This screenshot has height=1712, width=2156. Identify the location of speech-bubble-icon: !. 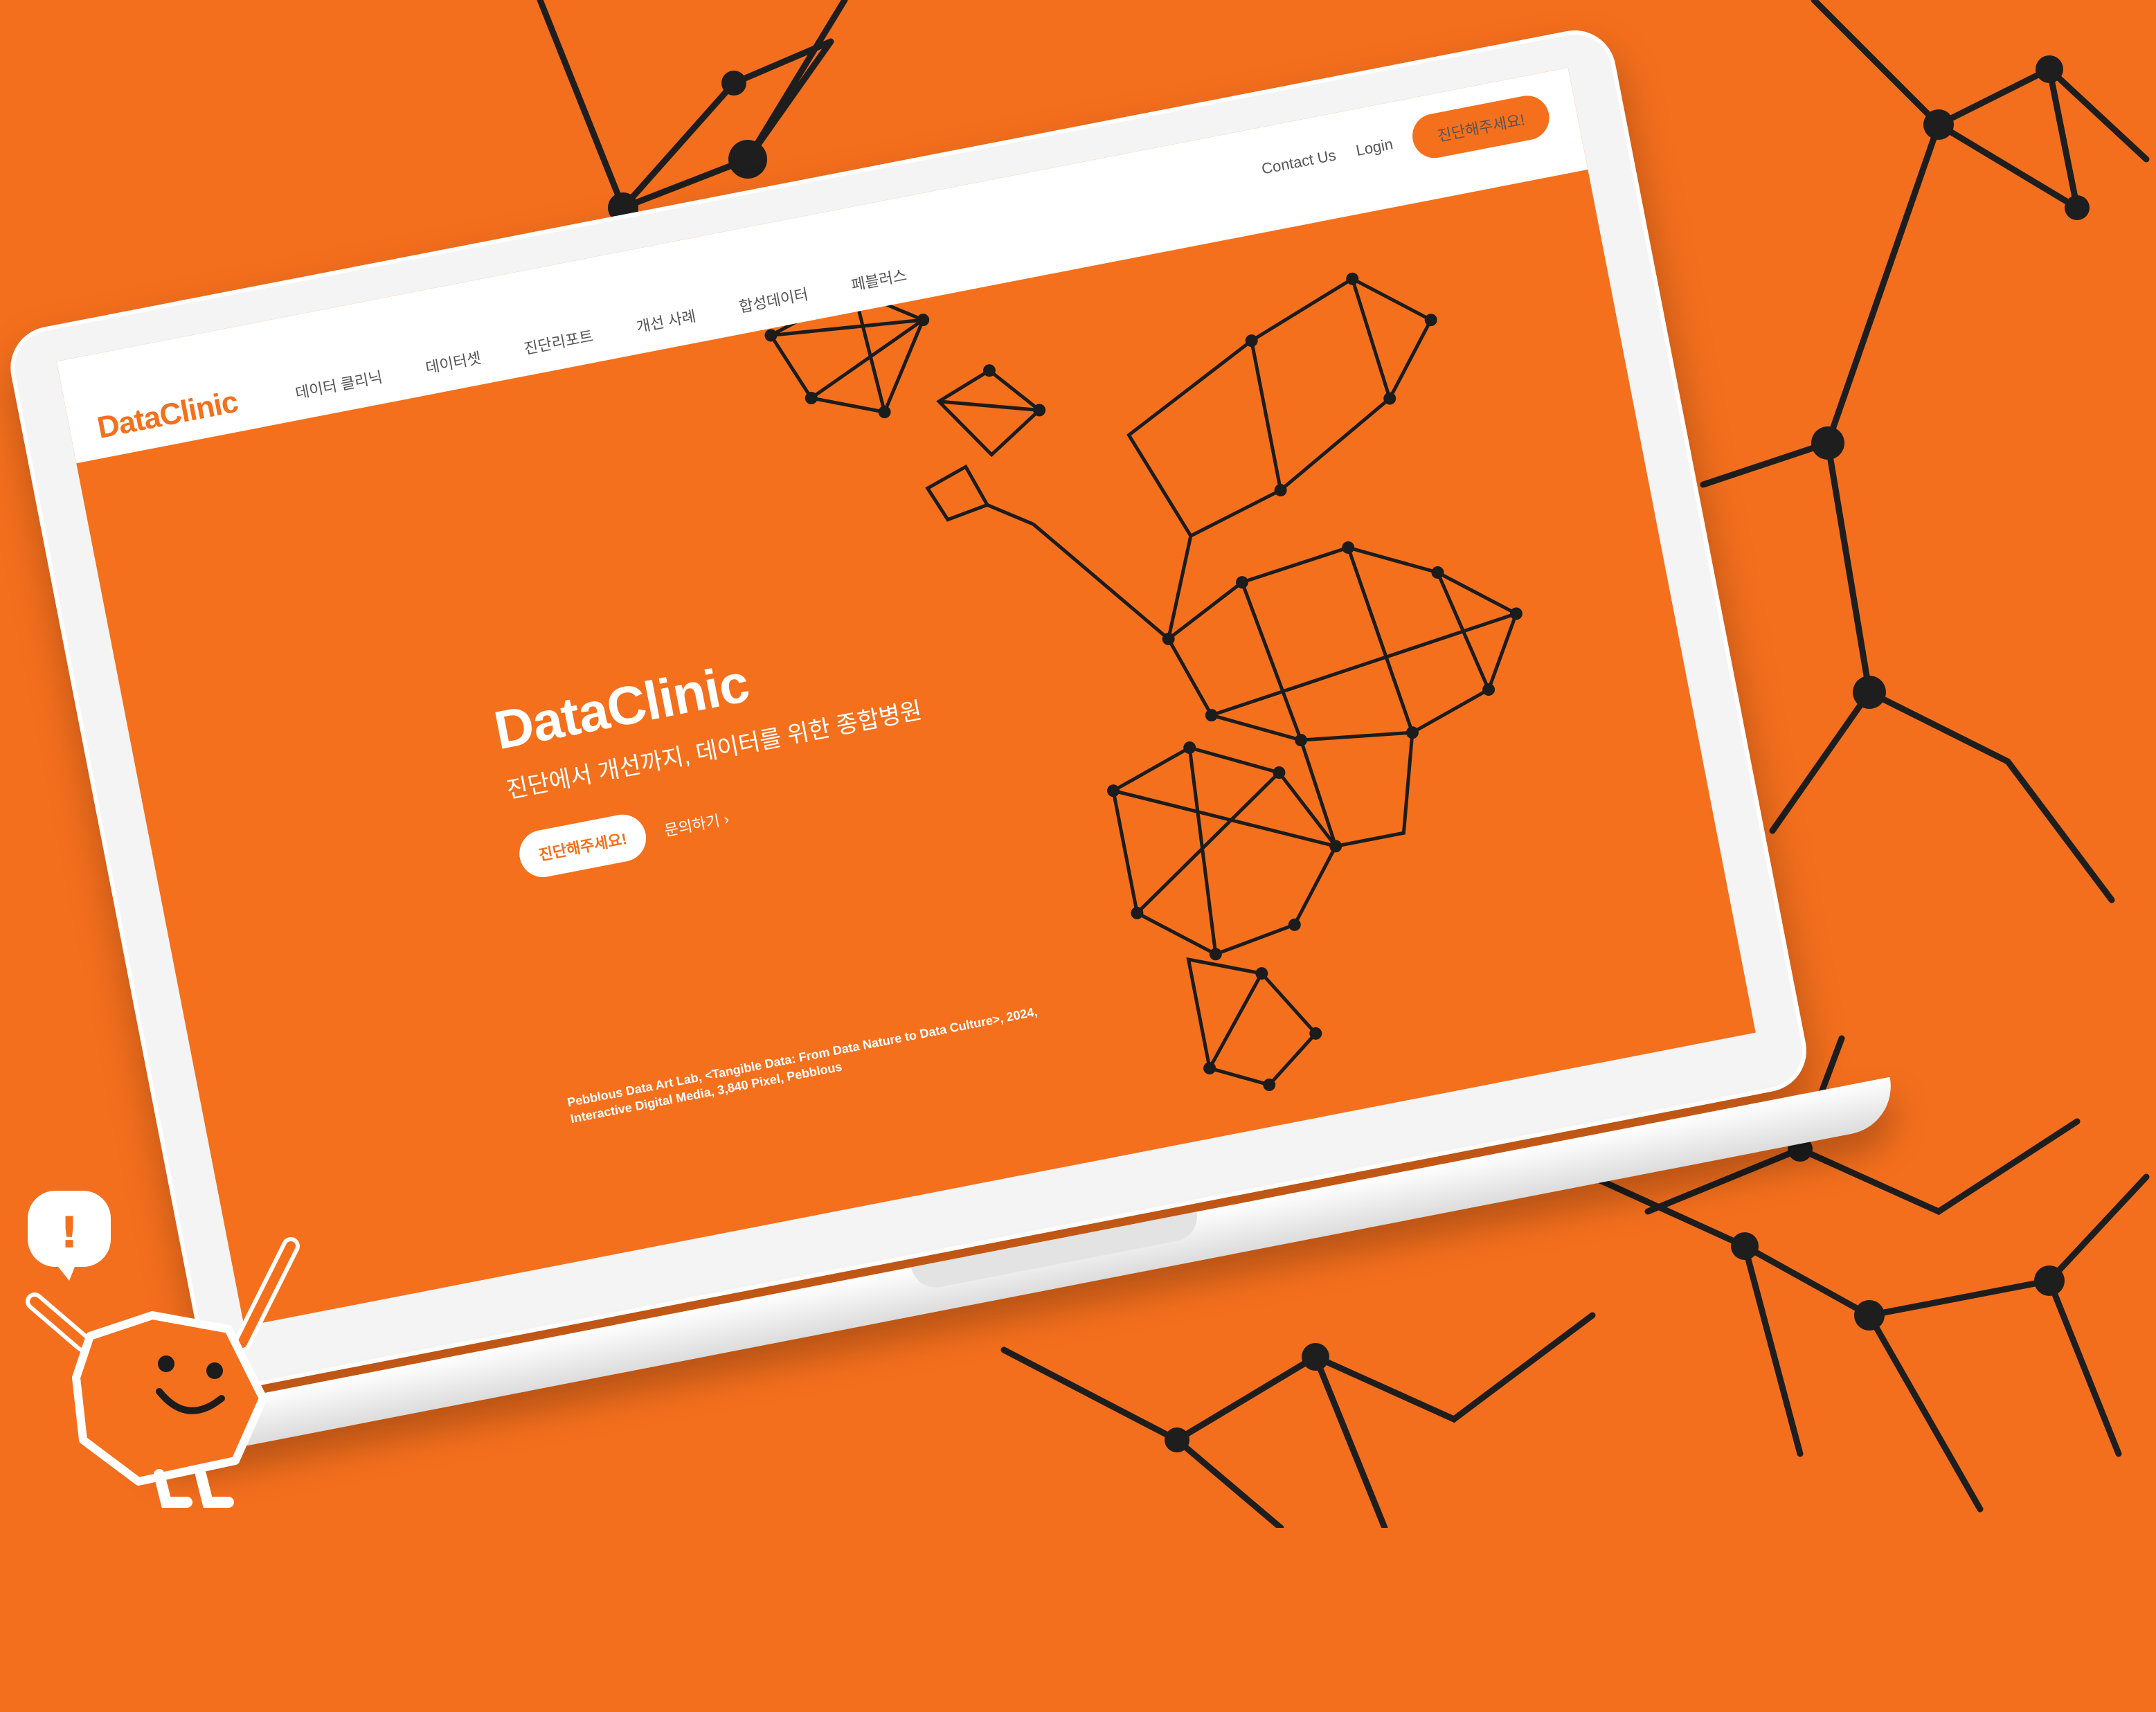
(69, 1236).